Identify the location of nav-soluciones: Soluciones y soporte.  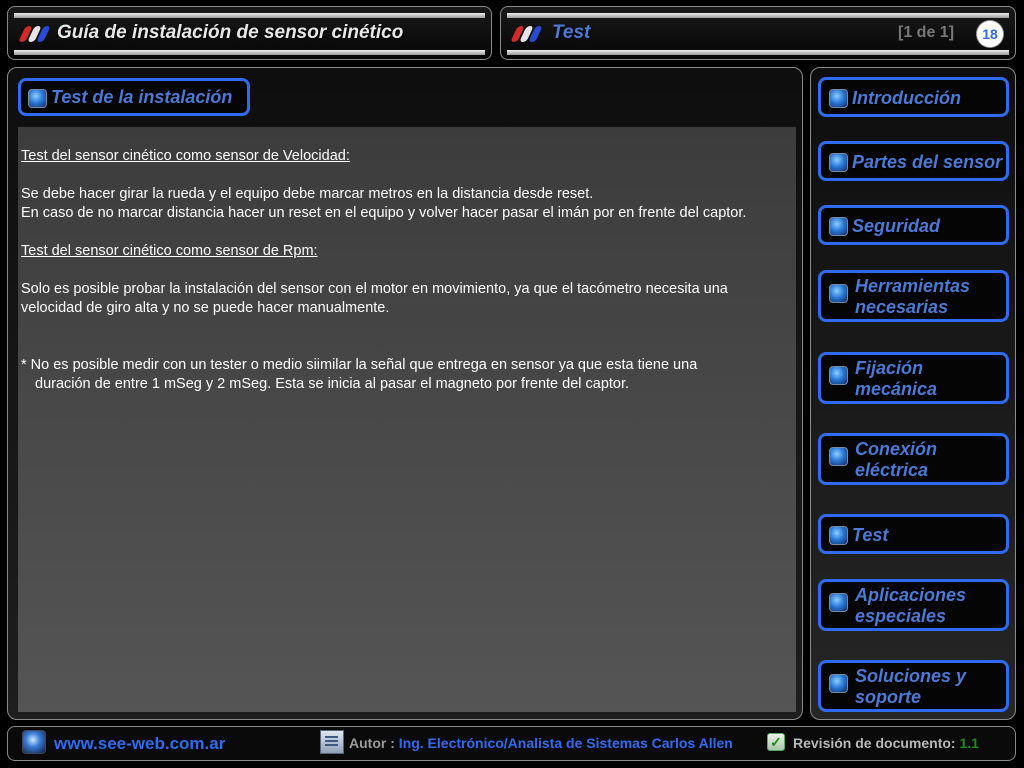
(913, 686).